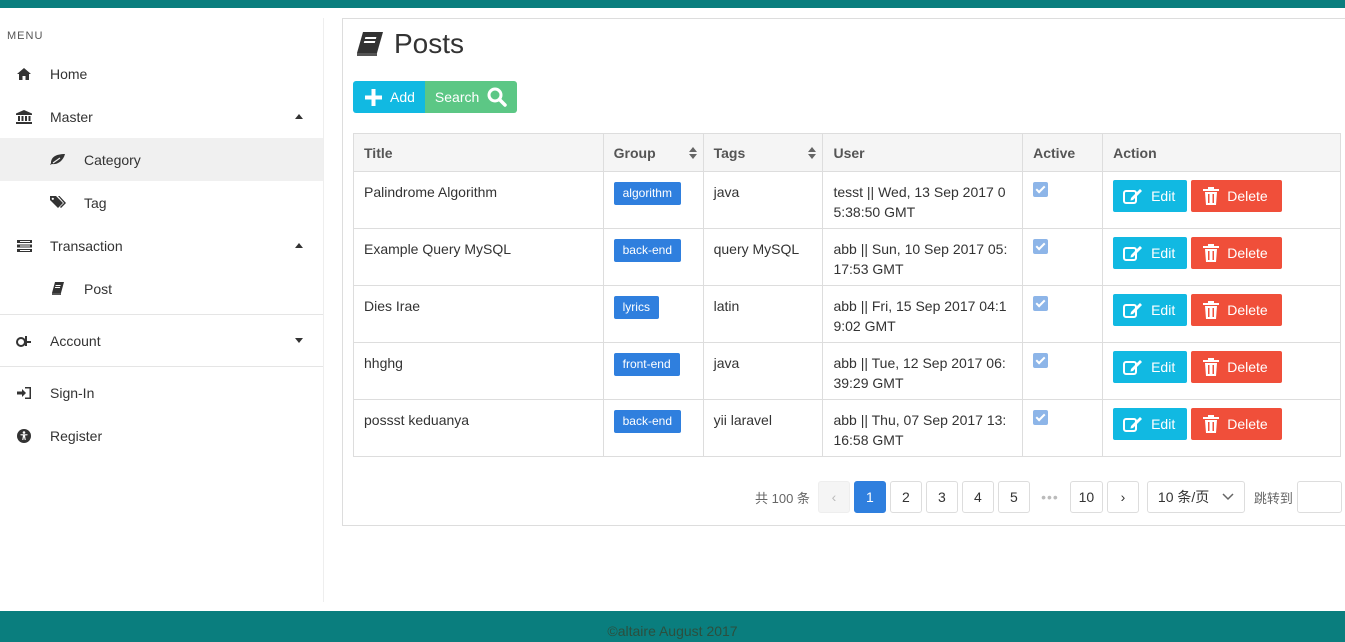  I want to click on add-button-label: Add, so click(402, 97).